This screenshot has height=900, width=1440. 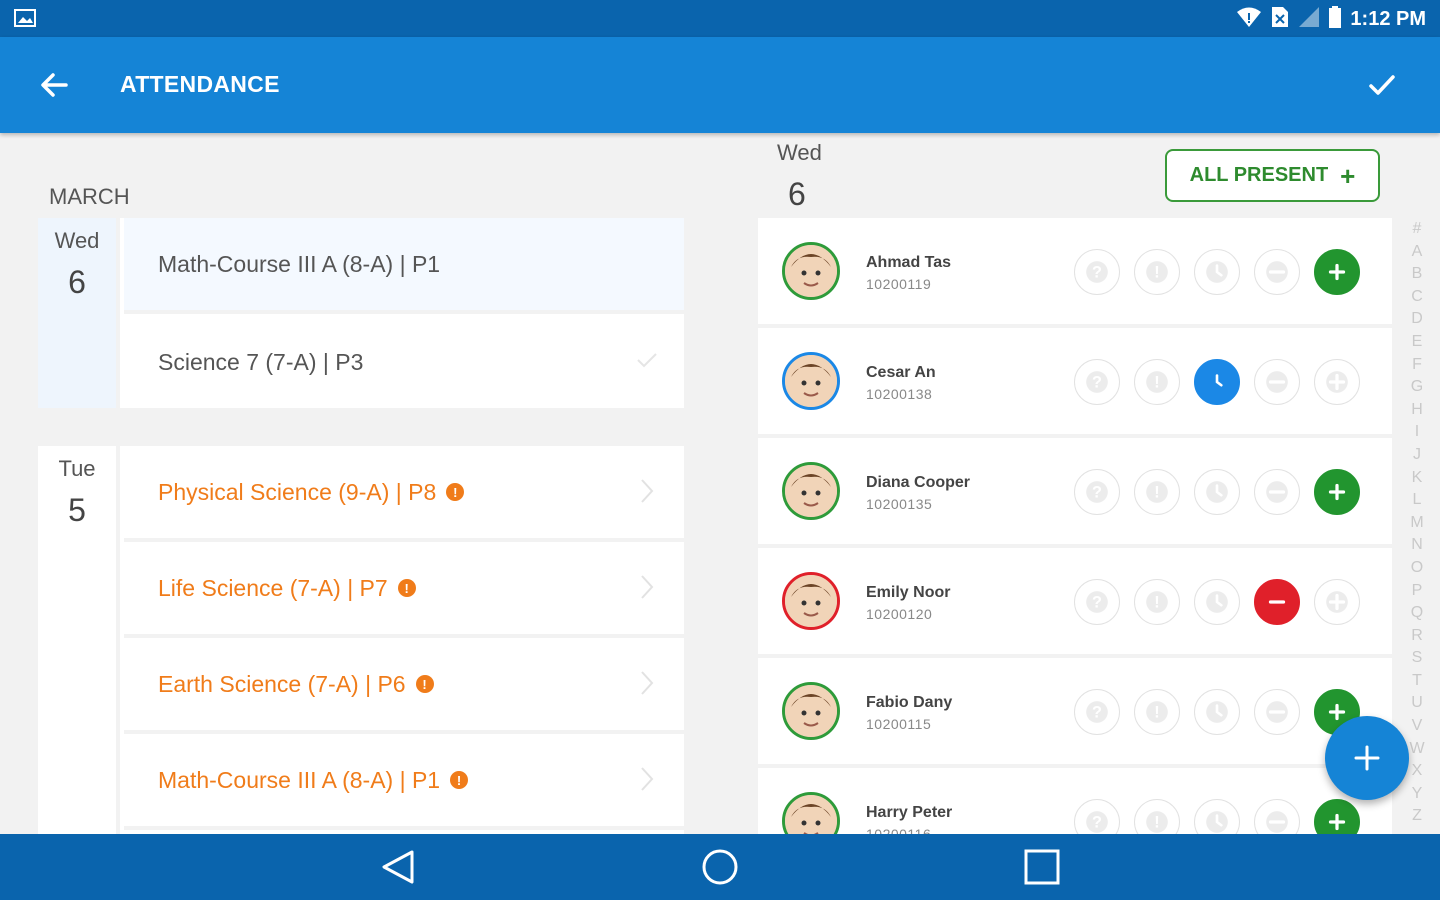 What do you see at coordinates (404, 590) in the screenshot?
I see `course-item: Life Science (7-A) | P7 !` at bounding box center [404, 590].